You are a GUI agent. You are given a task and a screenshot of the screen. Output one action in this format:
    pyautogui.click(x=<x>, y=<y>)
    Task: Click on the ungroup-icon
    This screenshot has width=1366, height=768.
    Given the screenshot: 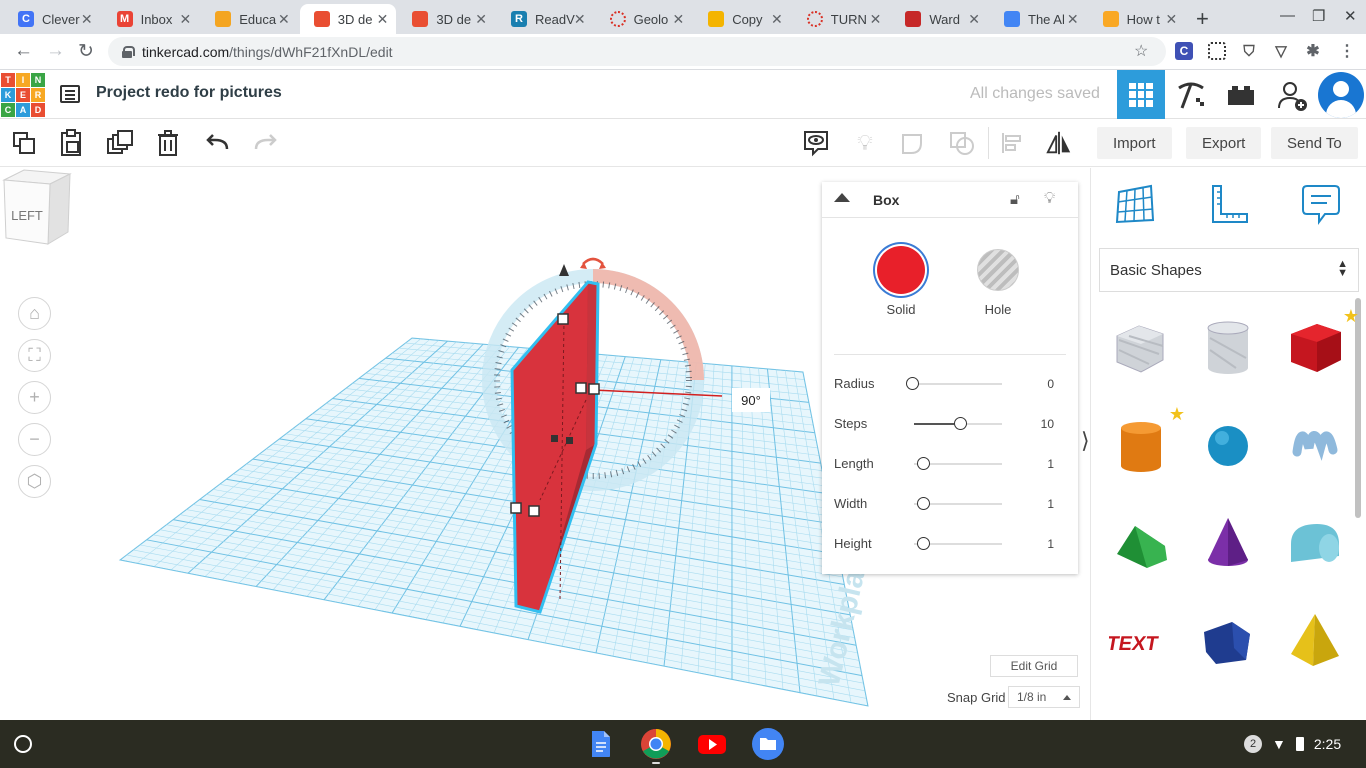 What is the action you would take?
    pyautogui.click(x=962, y=143)
    